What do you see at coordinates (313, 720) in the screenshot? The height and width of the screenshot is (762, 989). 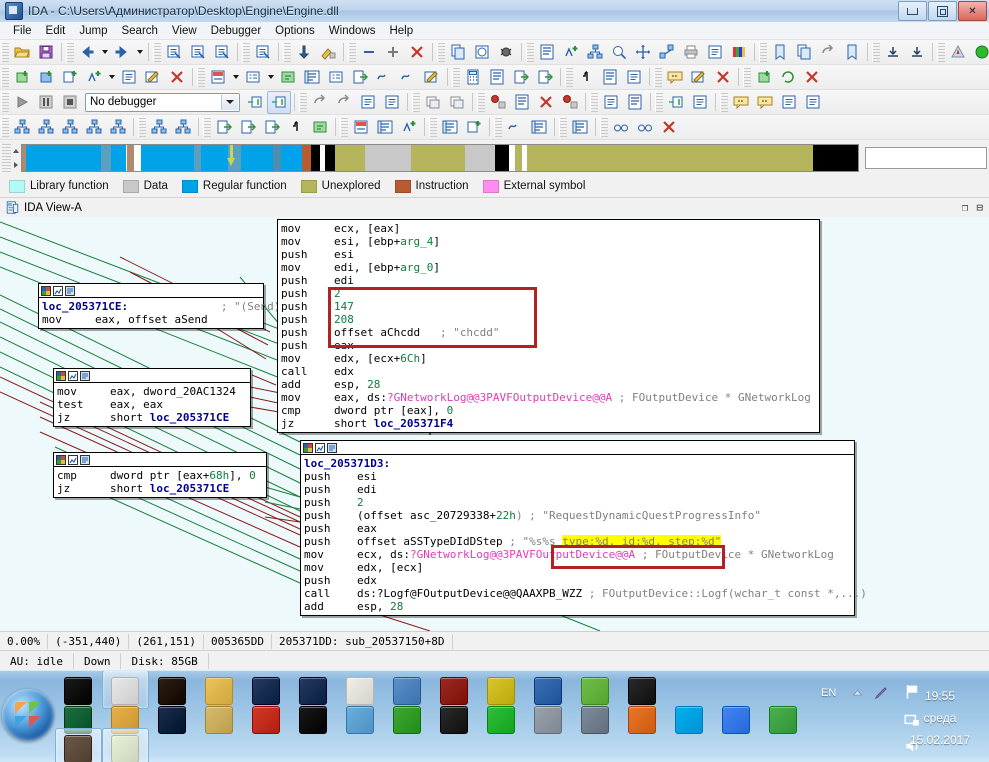 I see `panda-icon` at bounding box center [313, 720].